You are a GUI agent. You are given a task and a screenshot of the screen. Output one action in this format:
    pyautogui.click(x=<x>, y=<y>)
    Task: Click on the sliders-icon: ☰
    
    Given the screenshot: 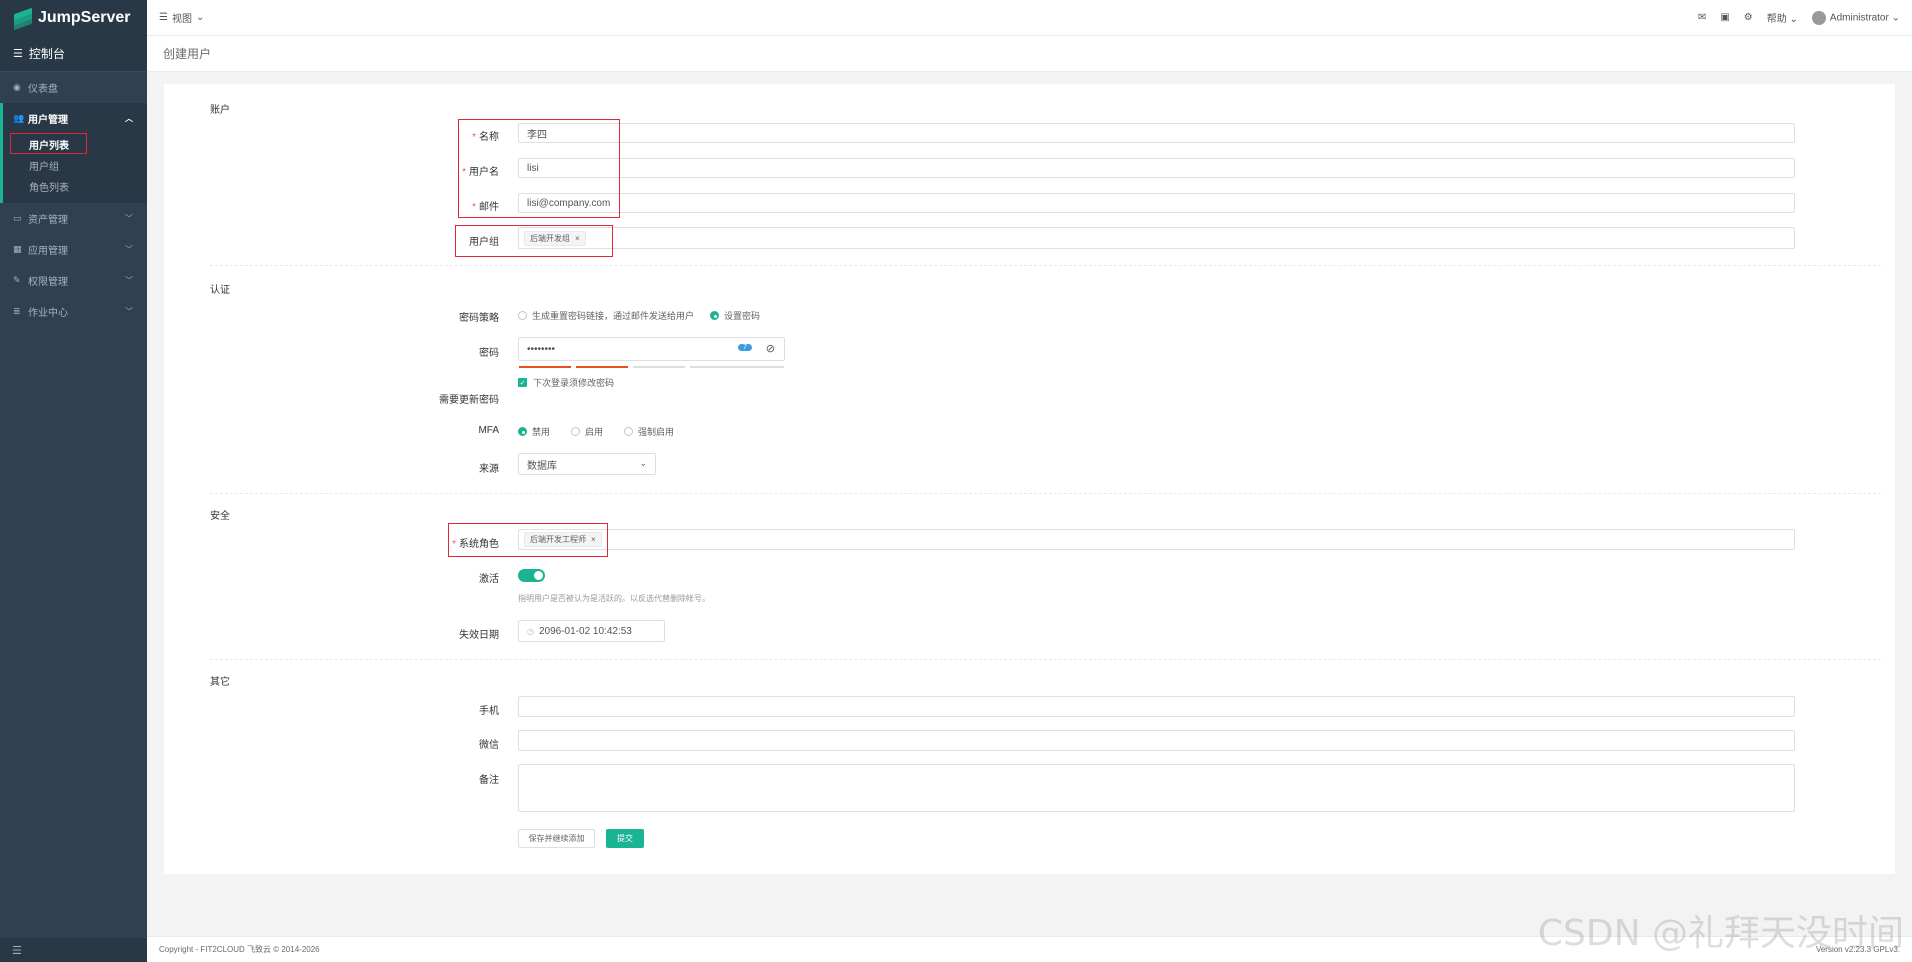 What is the action you would take?
    pyautogui.click(x=18, y=54)
    